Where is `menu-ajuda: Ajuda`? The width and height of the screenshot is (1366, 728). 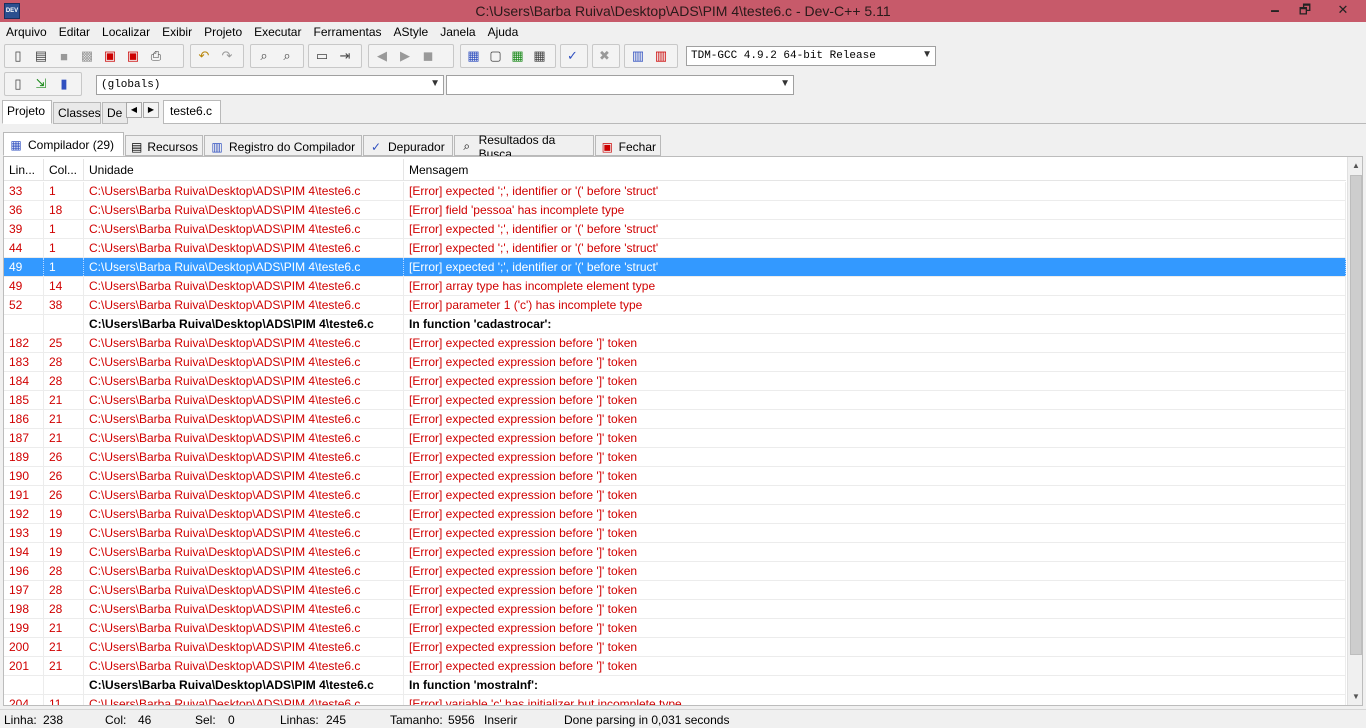
menu-ajuda: Ajuda is located at coordinates (503, 32).